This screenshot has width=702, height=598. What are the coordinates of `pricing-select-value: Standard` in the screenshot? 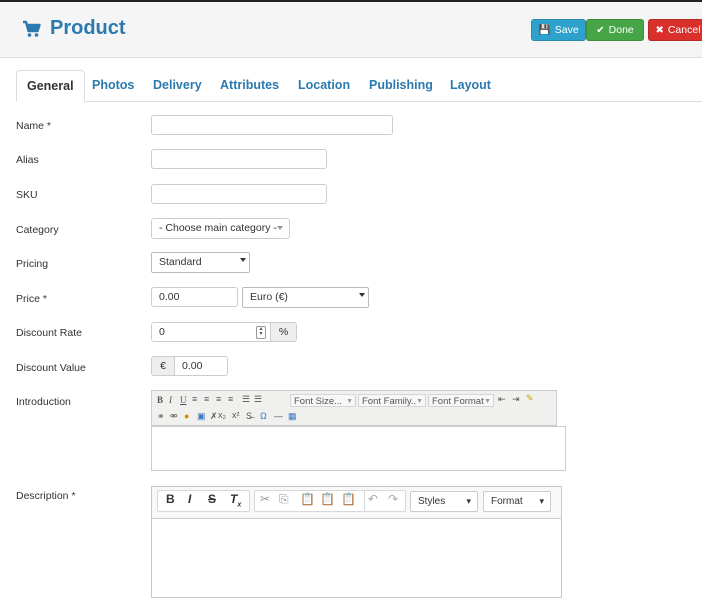 It's located at (180, 262).